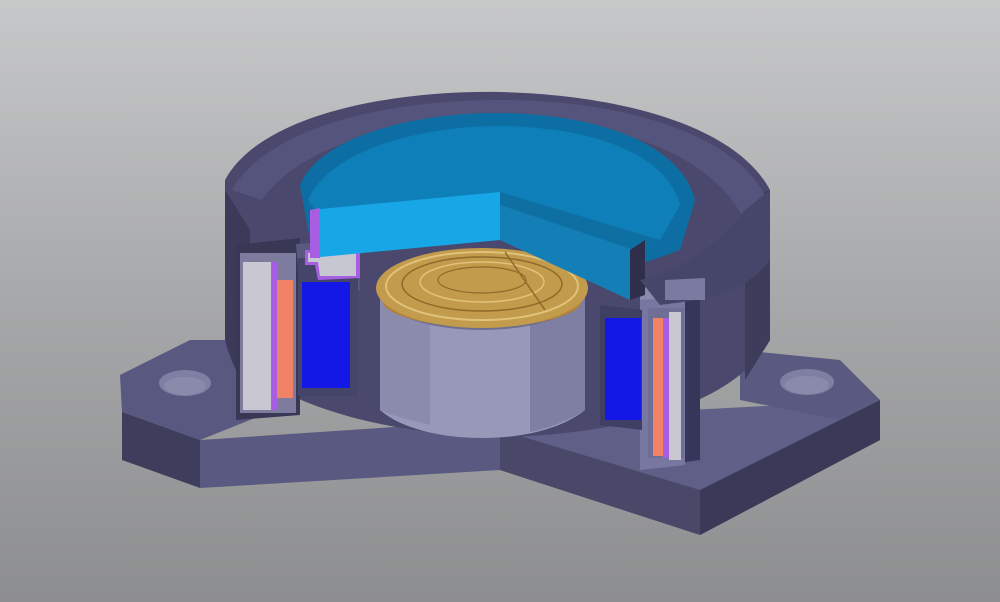 The width and height of the screenshot is (1000, 602). Describe the element at coordinates (658, 387) in the screenshot. I see `right-coil-pad` at that location.